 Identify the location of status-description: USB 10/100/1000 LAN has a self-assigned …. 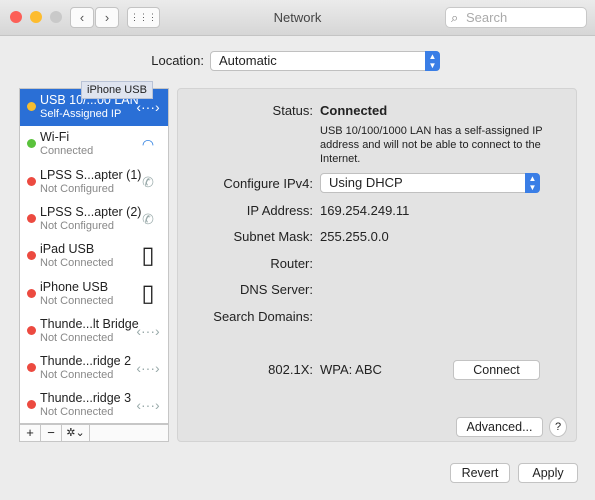
(431, 145).